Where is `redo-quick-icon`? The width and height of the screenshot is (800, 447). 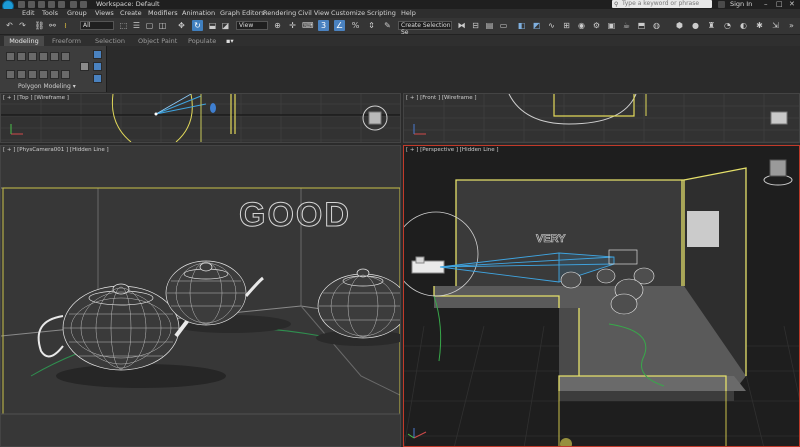
redo-quick-icon is located at coordinates (61, 4).